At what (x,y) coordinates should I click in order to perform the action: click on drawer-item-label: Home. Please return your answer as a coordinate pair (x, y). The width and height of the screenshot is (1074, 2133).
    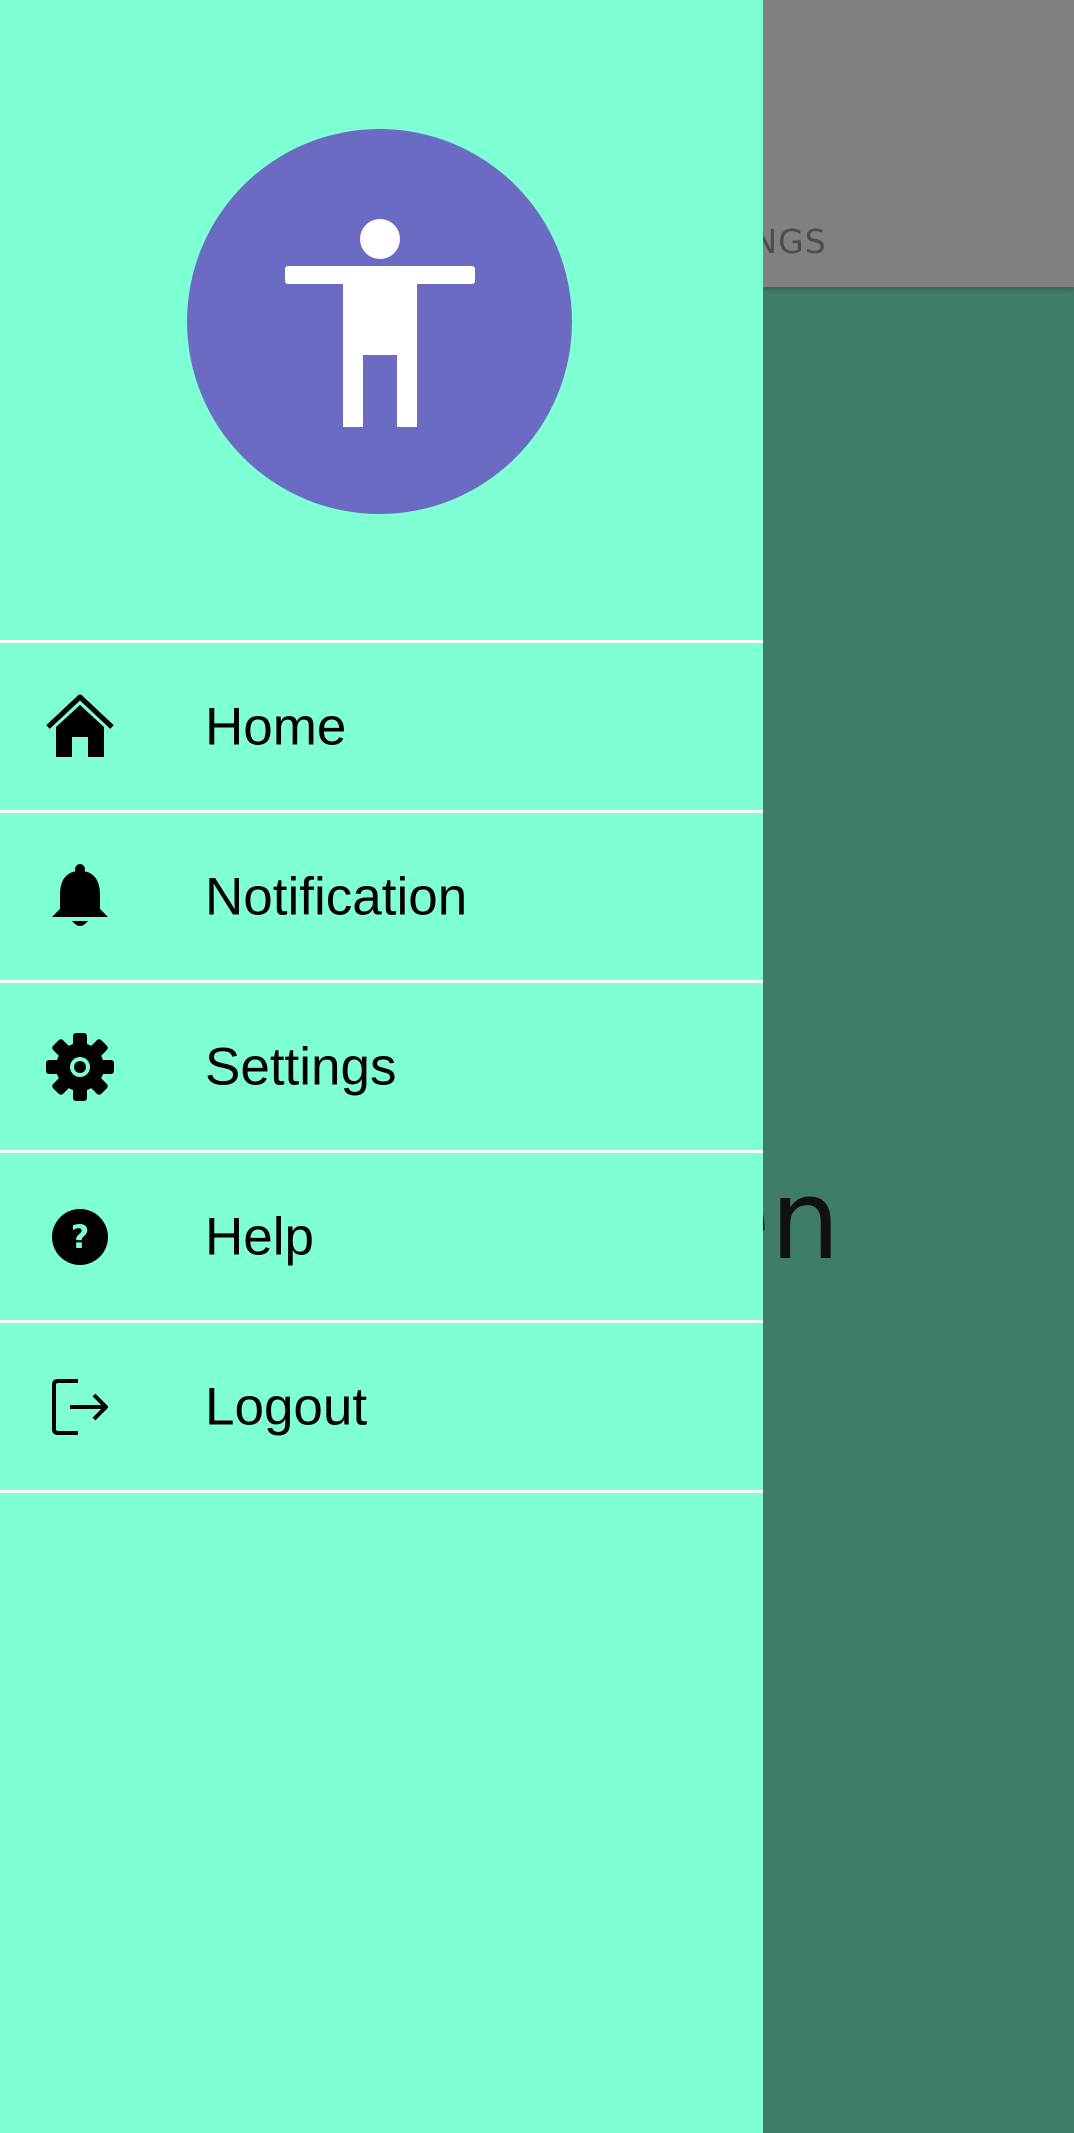
    Looking at the image, I should click on (276, 726).